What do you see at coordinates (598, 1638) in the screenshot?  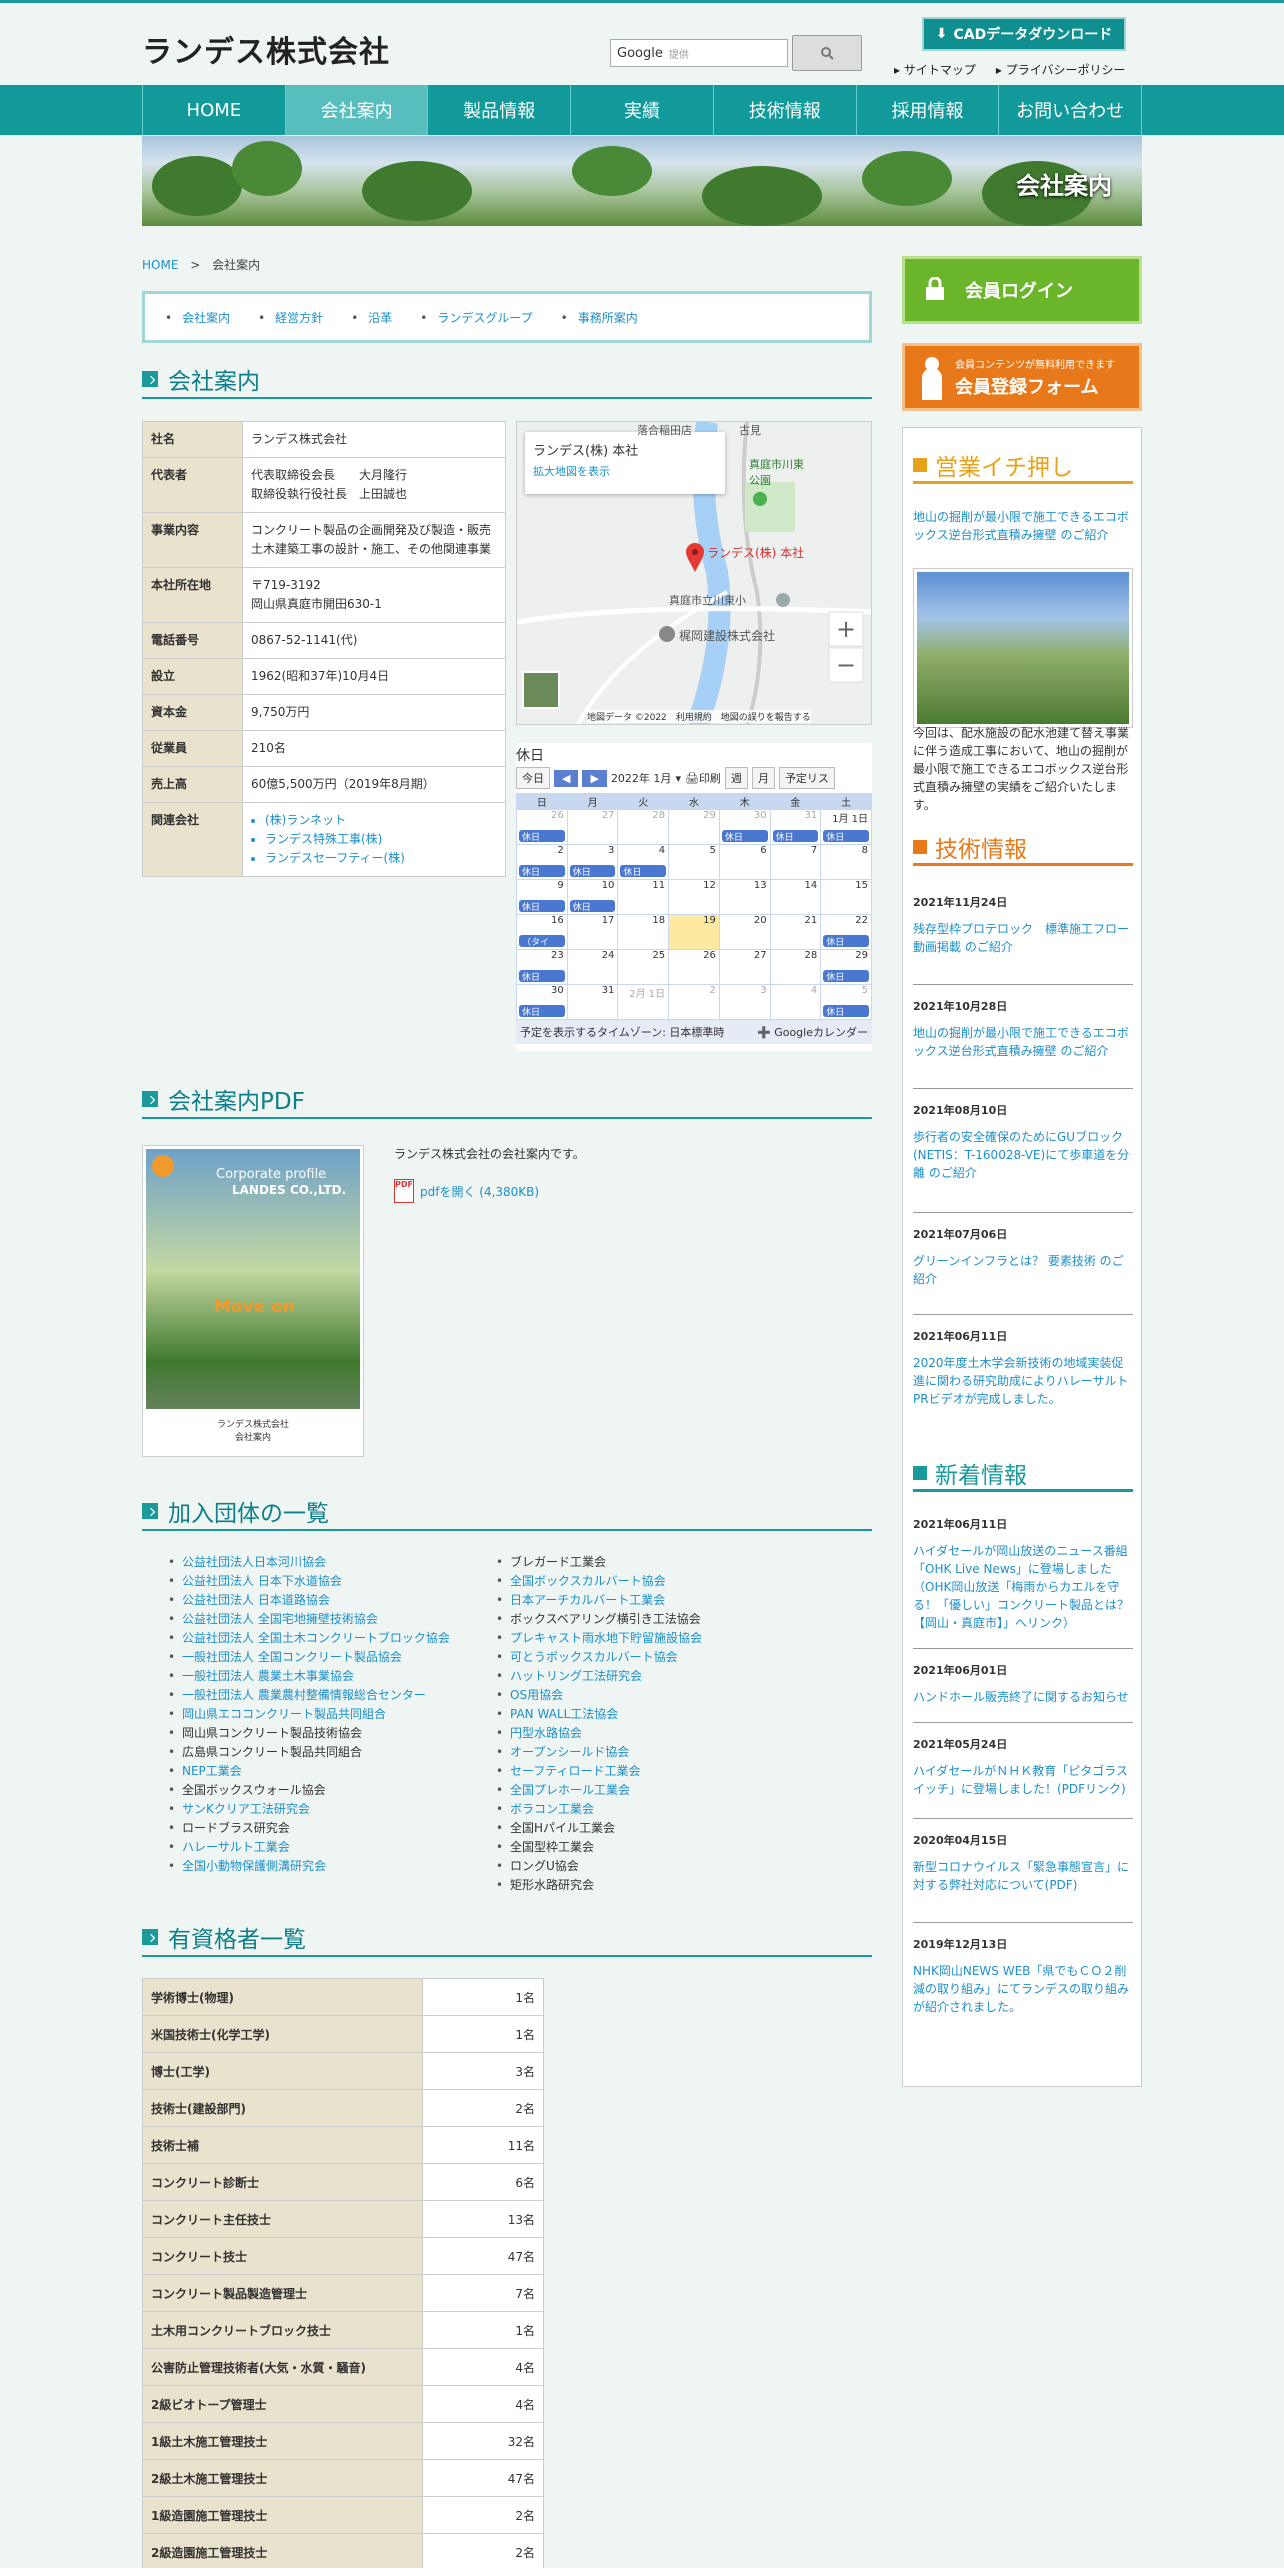 I see `org-item: プレキャスト雨水地下貯留施設協会` at bounding box center [598, 1638].